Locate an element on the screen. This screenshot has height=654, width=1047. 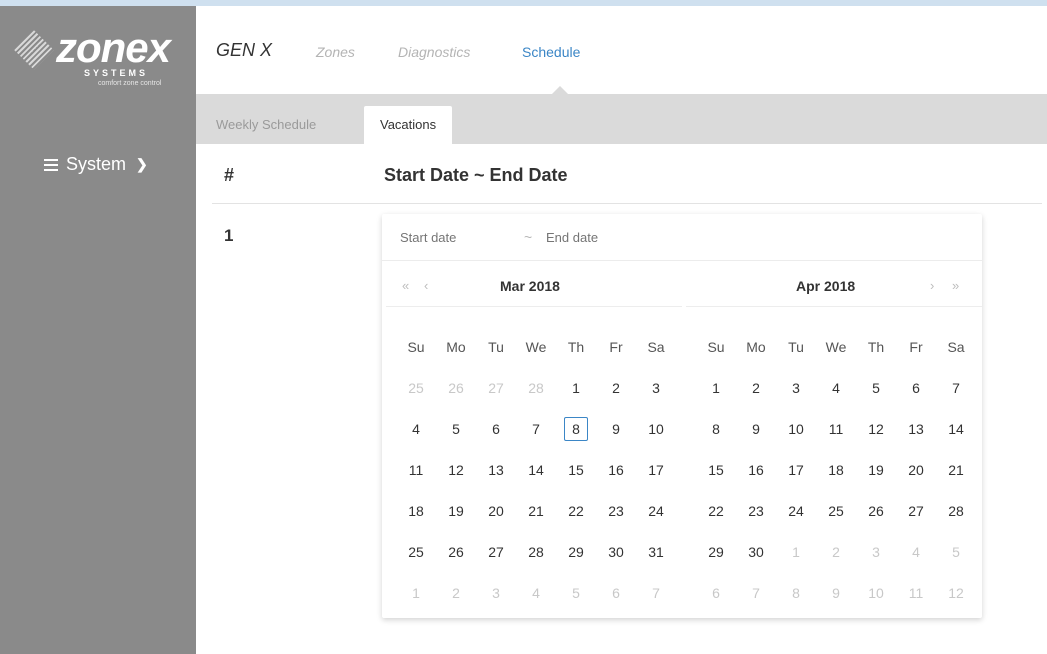
calendar-left-title: Mar 2018 is located at coordinates (530, 286).